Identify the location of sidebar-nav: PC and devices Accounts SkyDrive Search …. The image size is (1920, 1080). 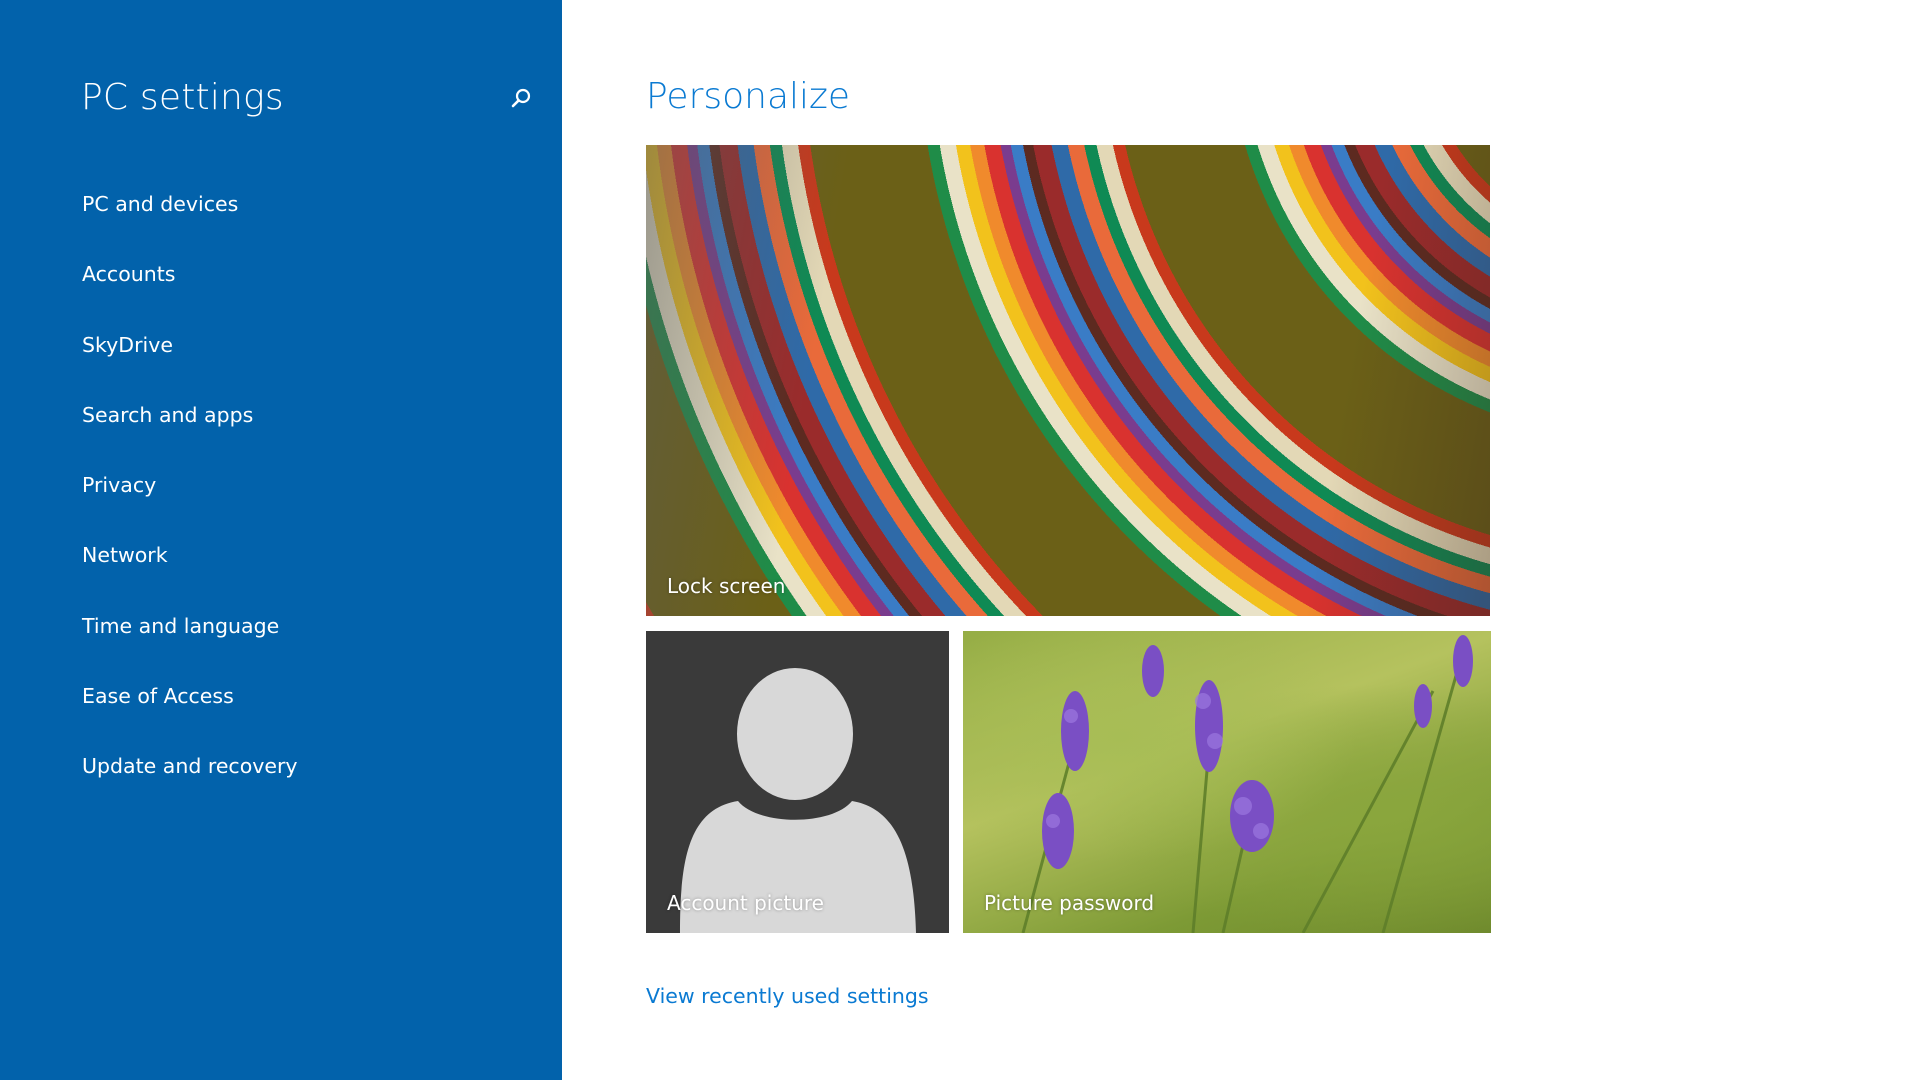
(190, 500).